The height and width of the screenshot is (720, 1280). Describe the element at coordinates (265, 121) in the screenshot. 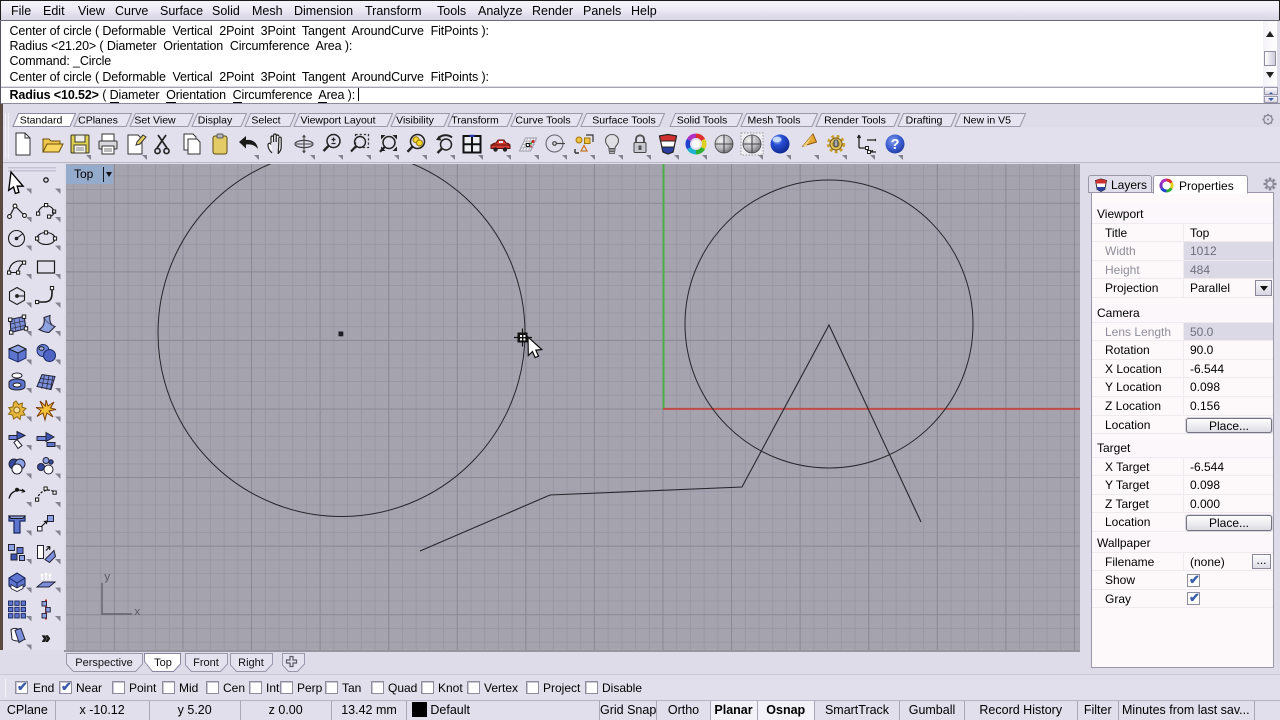

I see `svg-text: Select` at that location.